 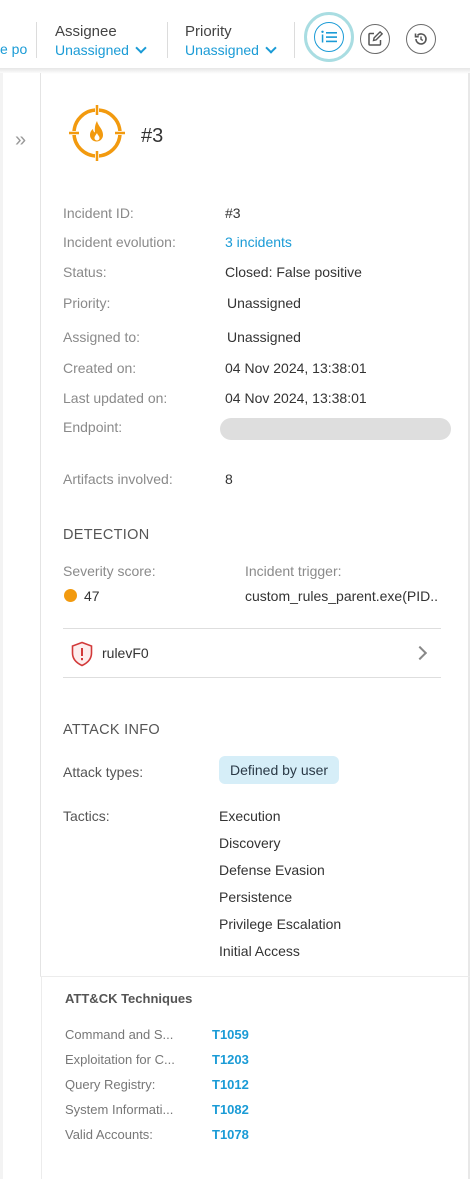 I want to click on rule-name: rulevF0, so click(x=125, y=653).